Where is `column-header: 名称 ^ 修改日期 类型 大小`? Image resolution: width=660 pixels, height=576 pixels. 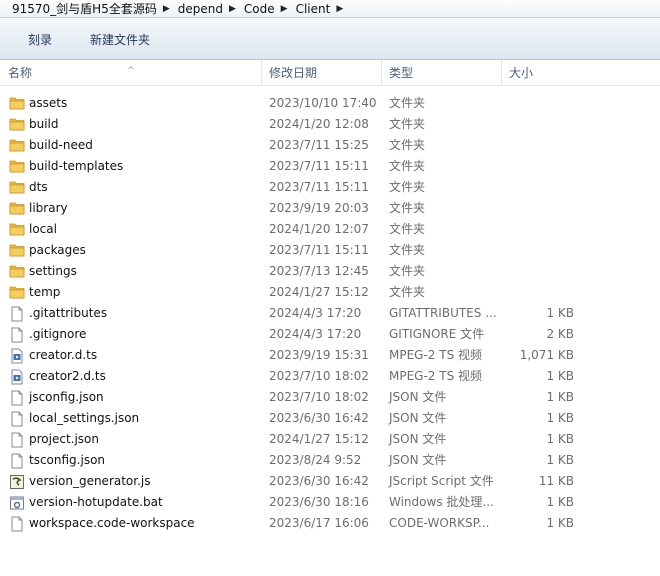 column-header: 名称 ^ 修改日期 类型 大小 is located at coordinates (330, 73).